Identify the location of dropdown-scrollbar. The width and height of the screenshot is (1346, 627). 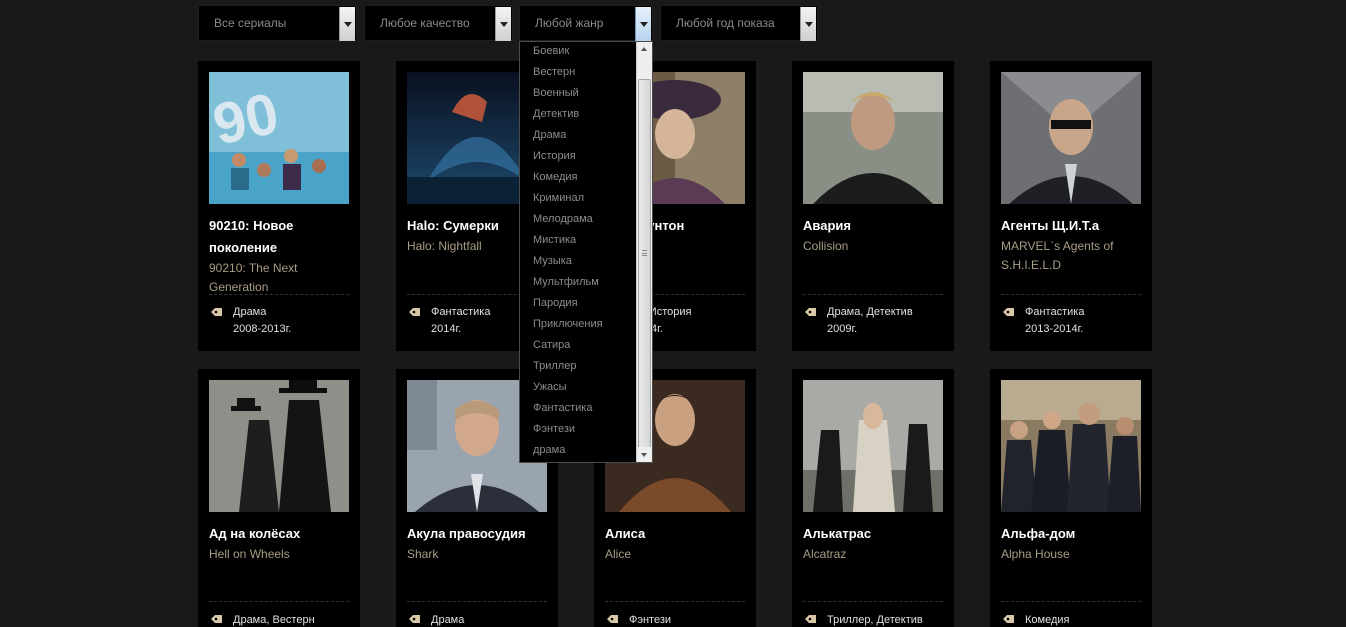
(644, 252).